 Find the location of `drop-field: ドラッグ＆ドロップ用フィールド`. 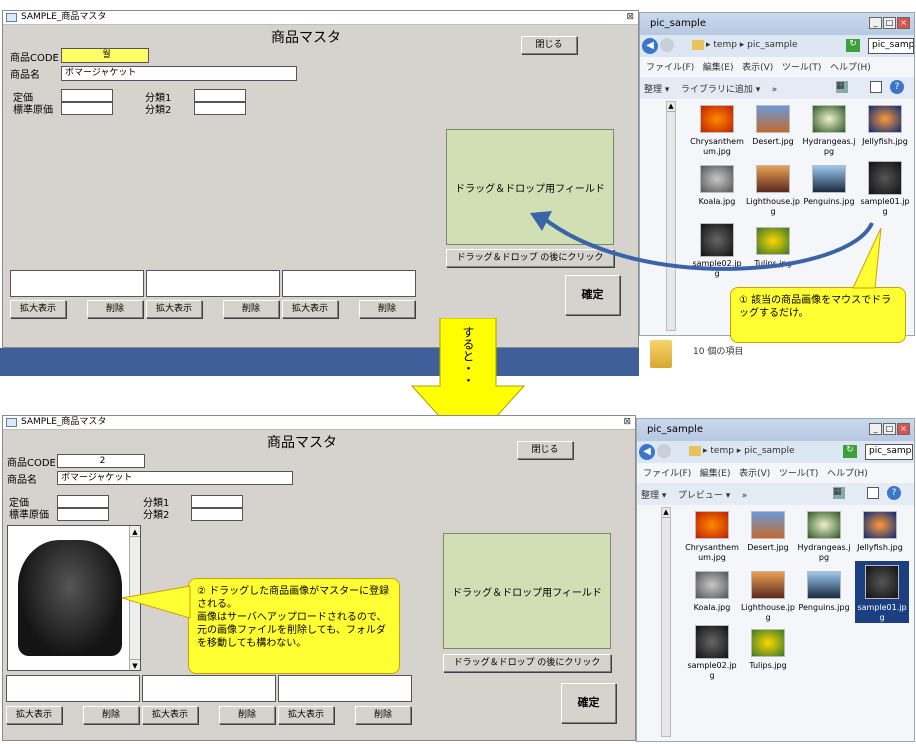

drop-field: ドラッグ＆ドロップ用フィールド is located at coordinates (527, 591).